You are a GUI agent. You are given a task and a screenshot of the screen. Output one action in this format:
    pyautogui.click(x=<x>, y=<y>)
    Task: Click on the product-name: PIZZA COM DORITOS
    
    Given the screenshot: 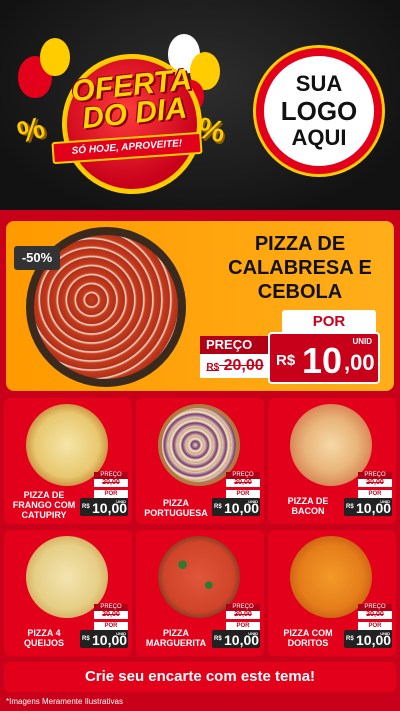 What is the action you would take?
    pyautogui.click(x=308, y=638)
    